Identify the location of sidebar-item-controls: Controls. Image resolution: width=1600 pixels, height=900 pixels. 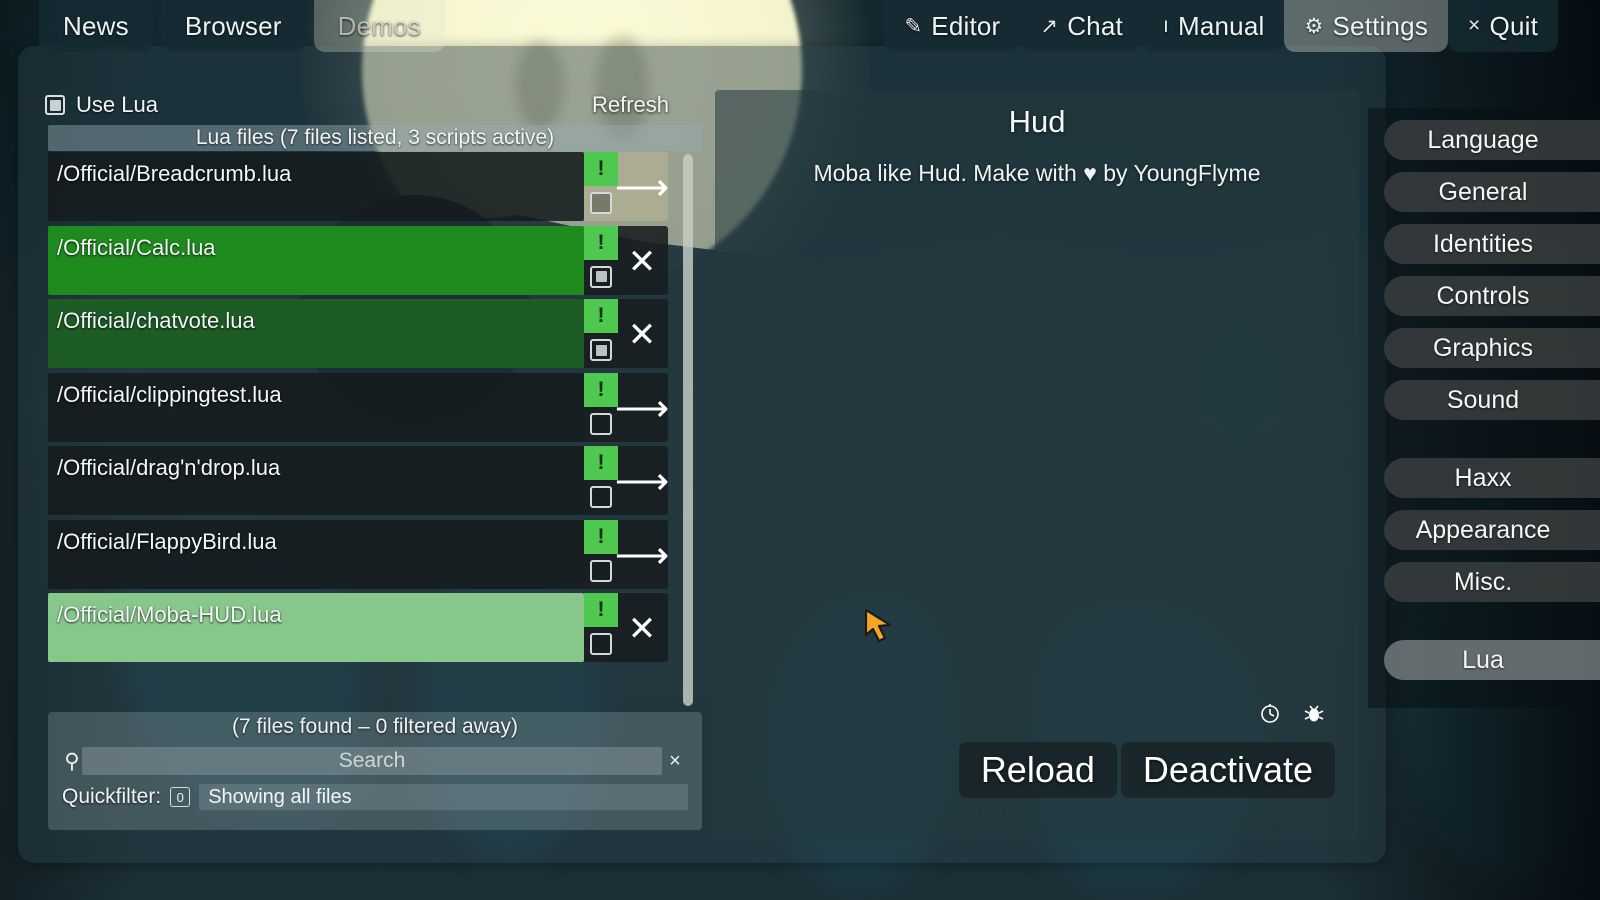
(1492, 296).